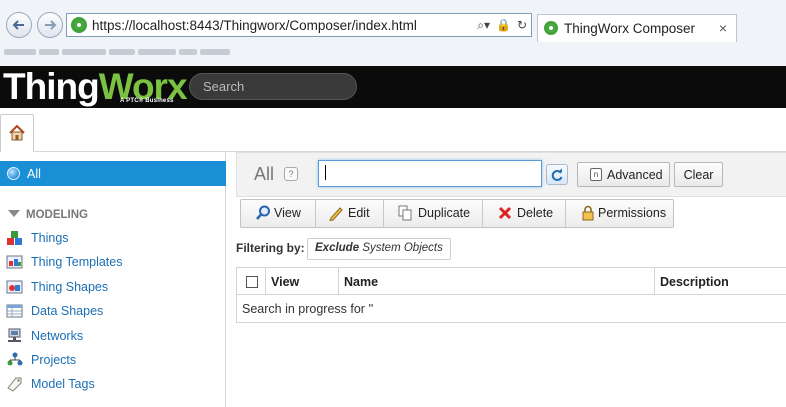  I want to click on filtering-by-label: Filtering by:, so click(270, 248).